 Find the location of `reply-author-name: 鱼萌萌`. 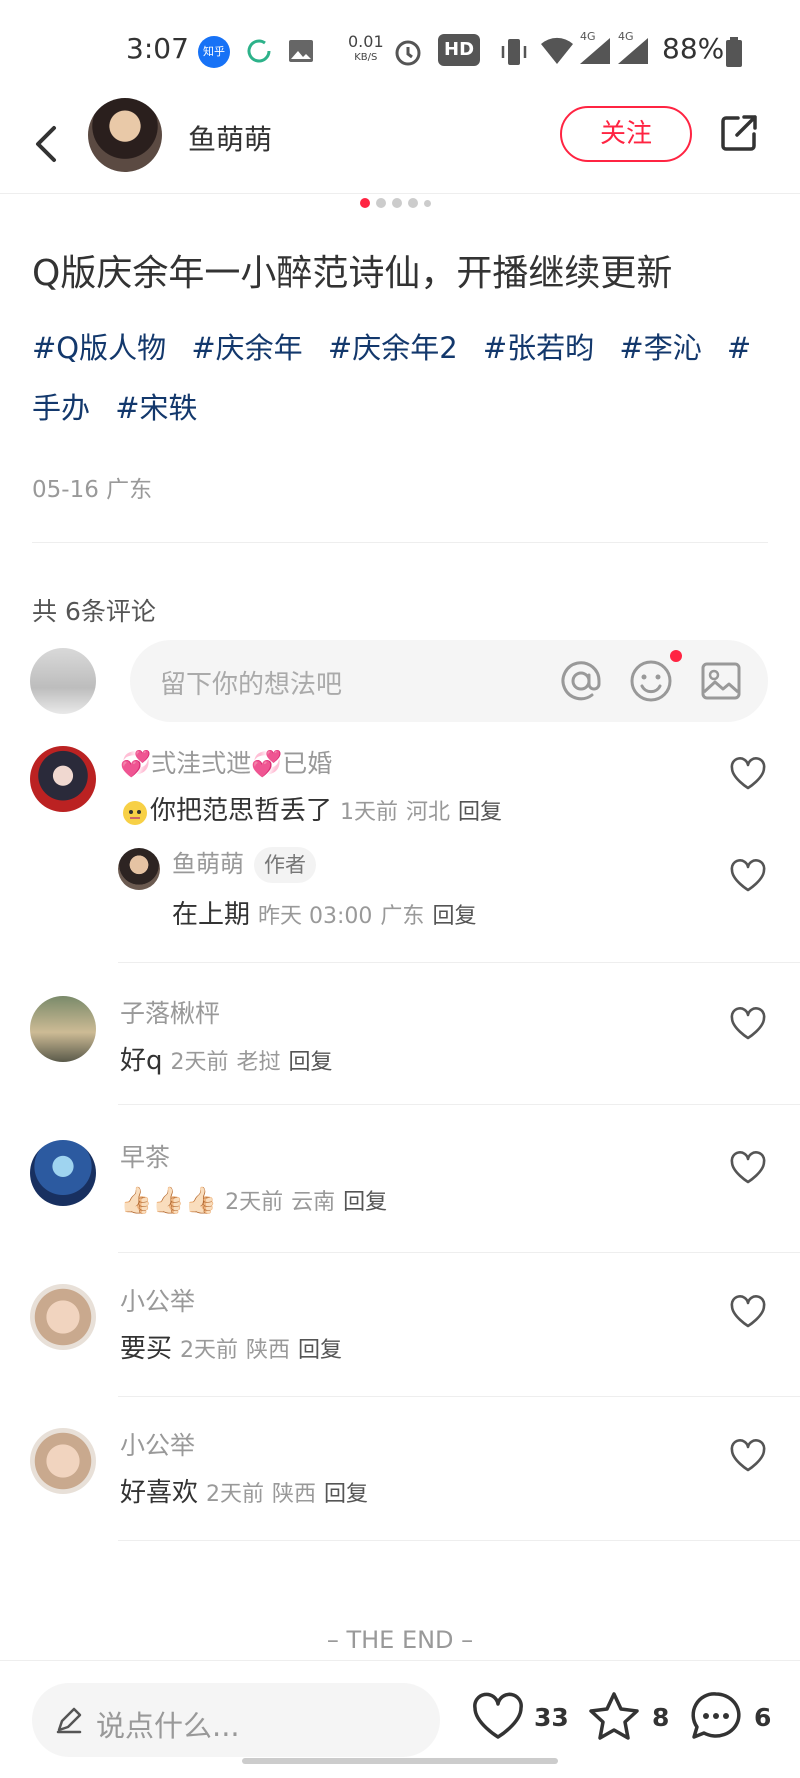

reply-author-name: 鱼萌萌 is located at coordinates (208, 864).